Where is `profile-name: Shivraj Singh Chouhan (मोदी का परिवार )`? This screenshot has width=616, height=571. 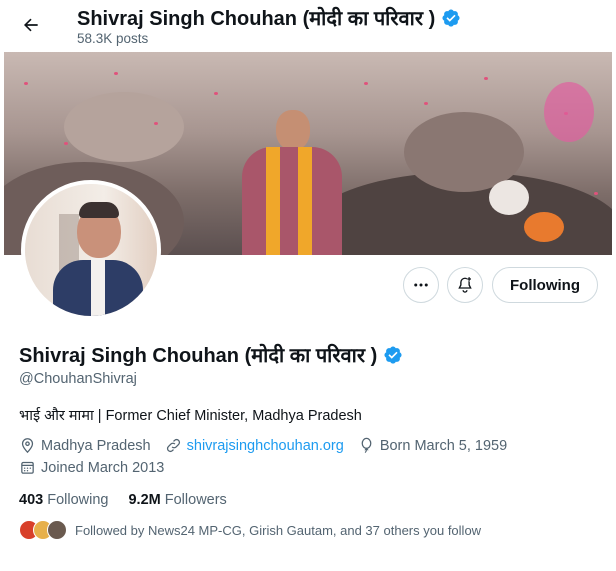
profile-name: Shivraj Singh Chouhan (मोदी का परिवार ) is located at coordinates (211, 354).